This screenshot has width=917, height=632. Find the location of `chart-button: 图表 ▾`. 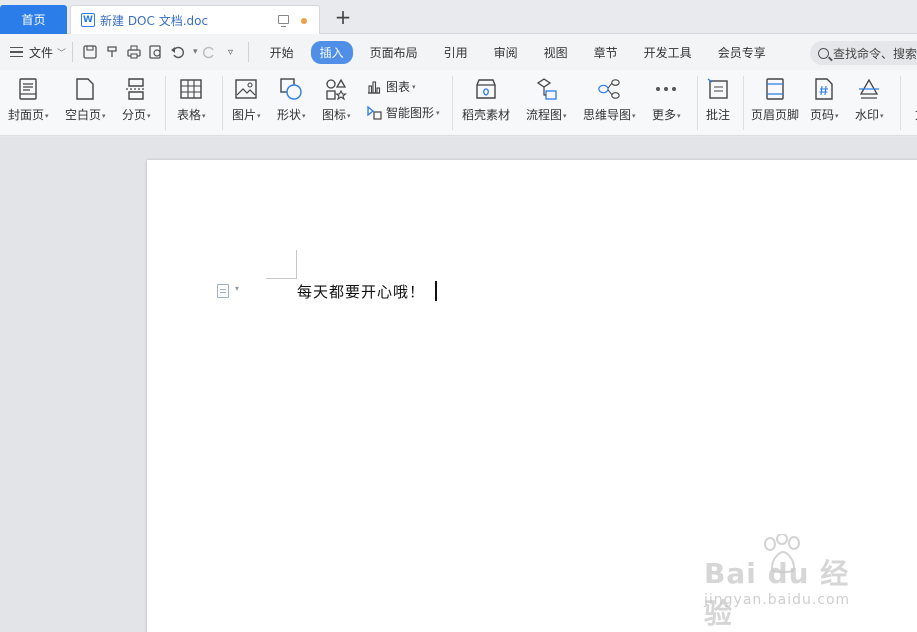

chart-button: 图表 ▾ is located at coordinates (391, 86).